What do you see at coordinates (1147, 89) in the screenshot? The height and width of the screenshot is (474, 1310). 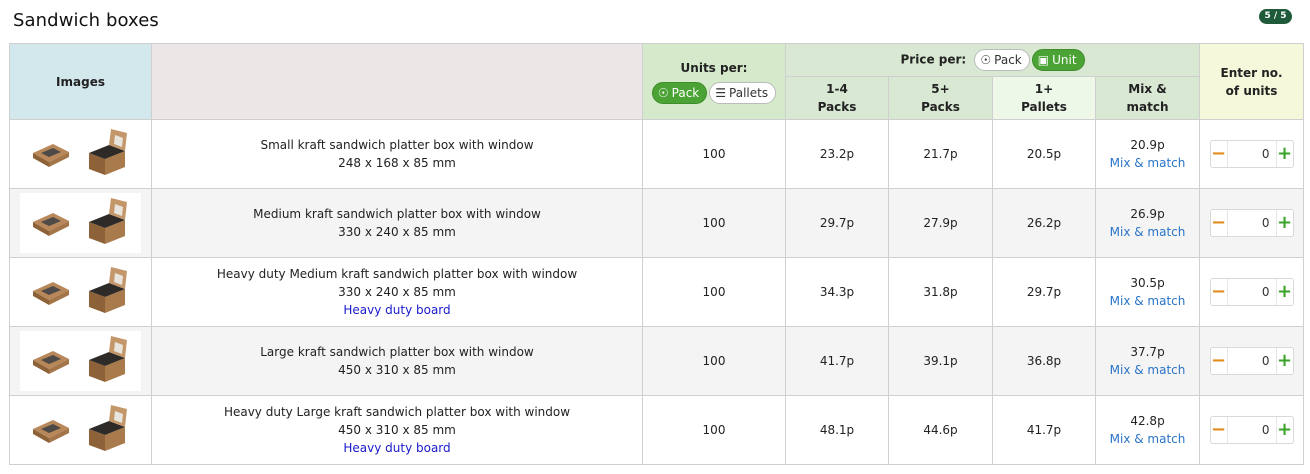 I see `price-col-line1: Mix &` at bounding box center [1147, 89].